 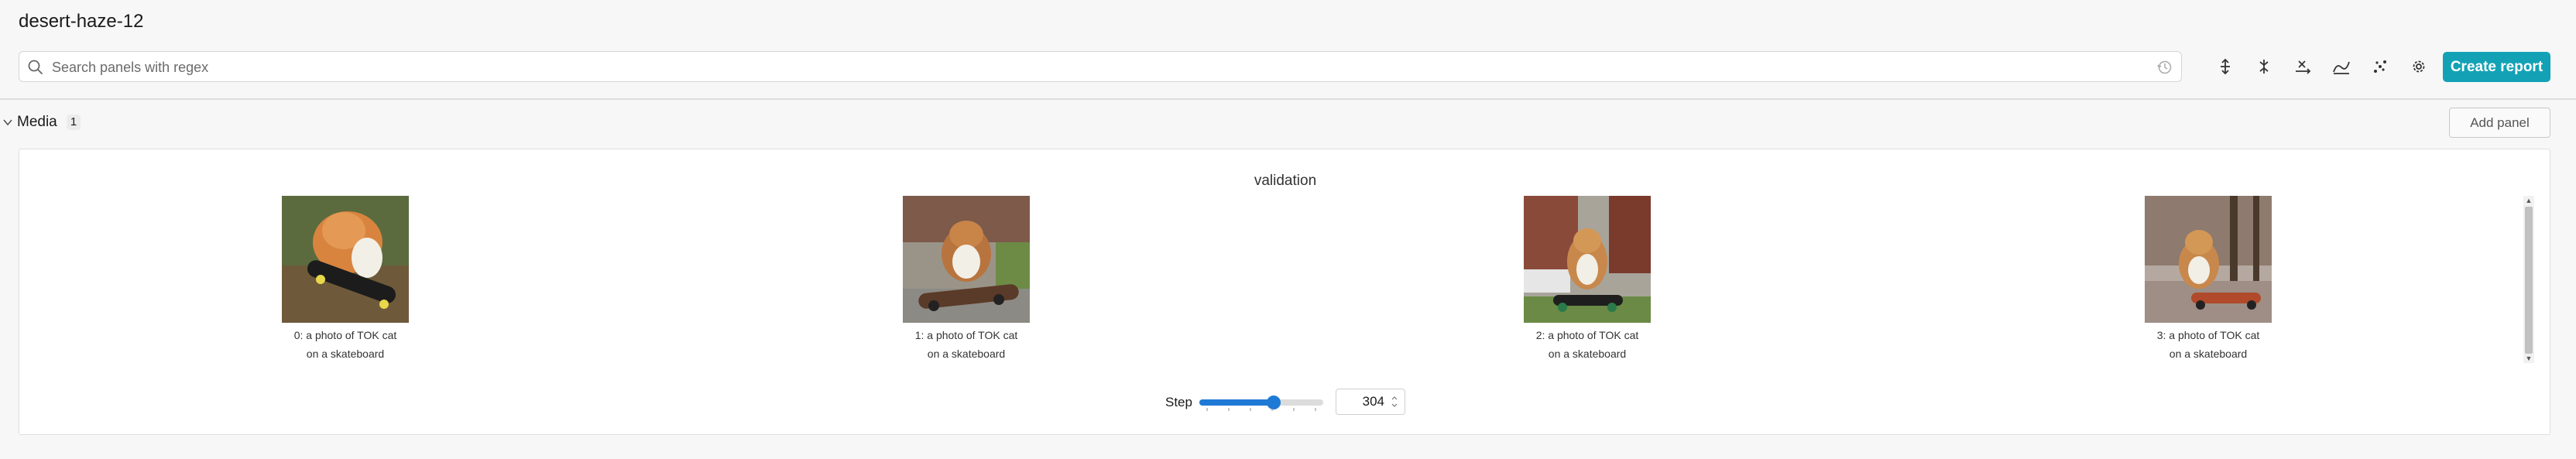 What do you see at coordinates (1236, 402) in the screenshot?
I see `slider-fill` at bounding box center [1236, 402].